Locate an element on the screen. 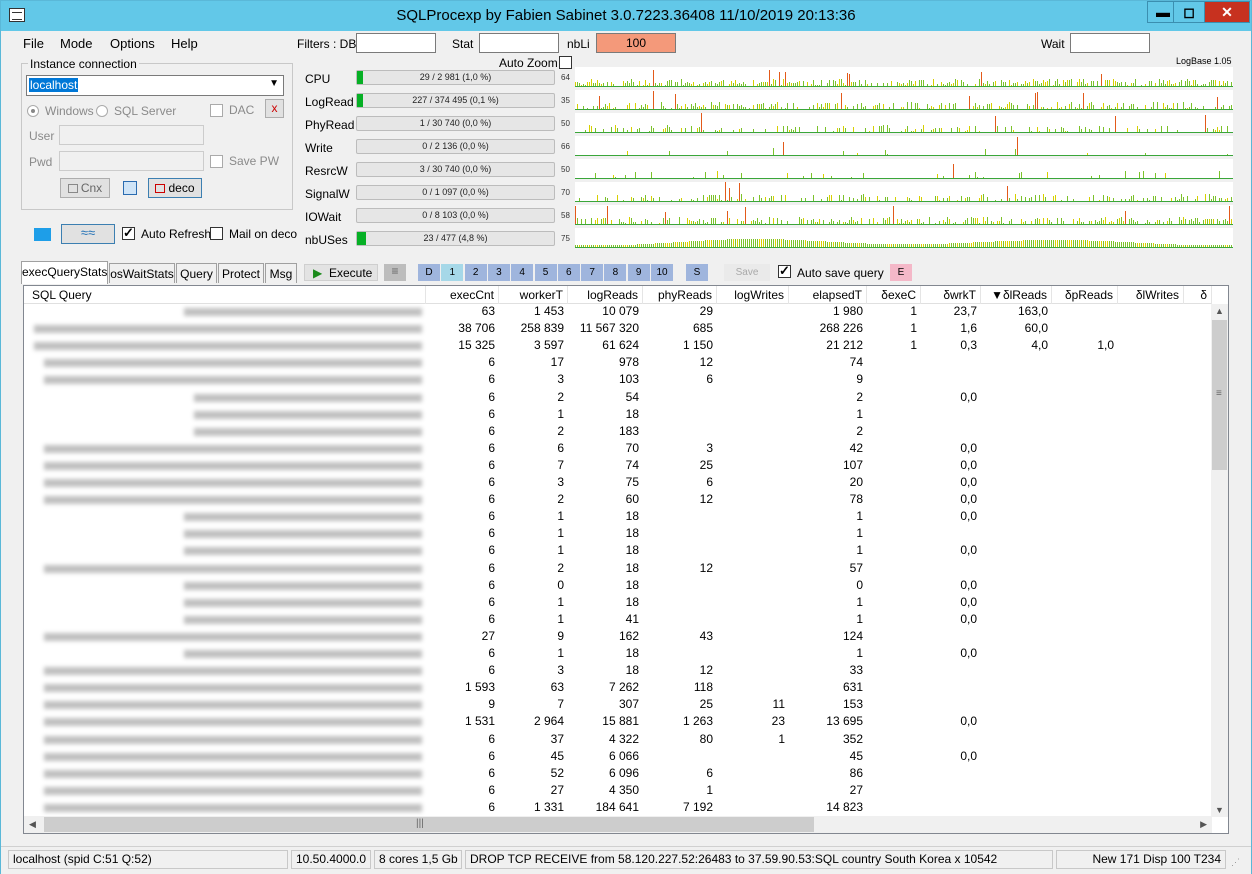 The image size is (1252, 874). table-row: 6 45 6 066 45 0,0 is located at coordinates (618, 756).